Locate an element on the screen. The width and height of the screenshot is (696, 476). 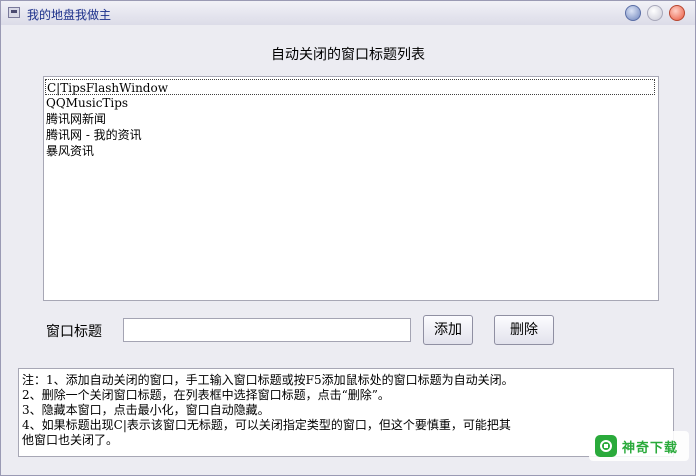
minimize-button is located at coordinates (633, 13).